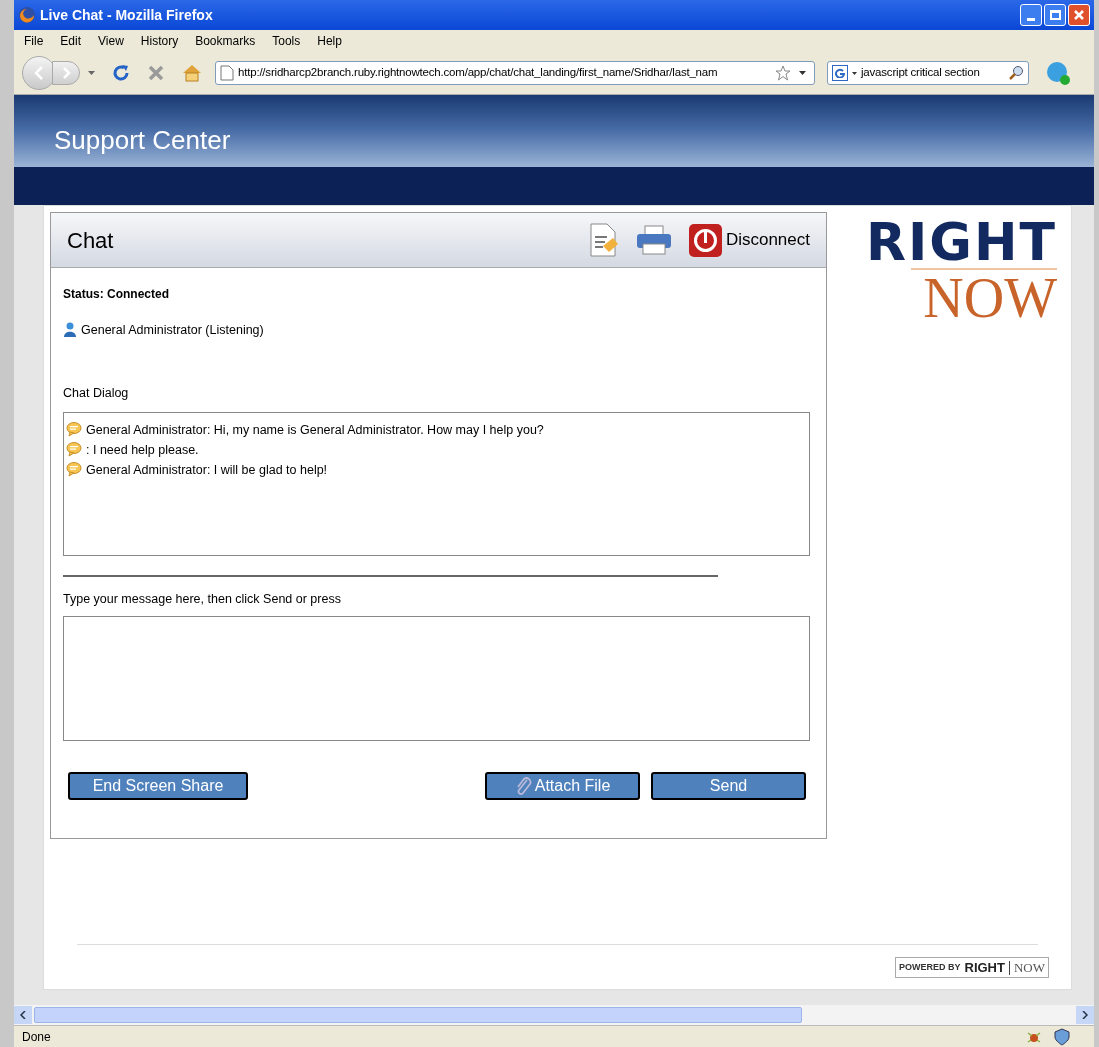  What do you see at coordinates (523, 786) in the screenshot?
I see `paperclip-icon` at bounding box center [523, 786].